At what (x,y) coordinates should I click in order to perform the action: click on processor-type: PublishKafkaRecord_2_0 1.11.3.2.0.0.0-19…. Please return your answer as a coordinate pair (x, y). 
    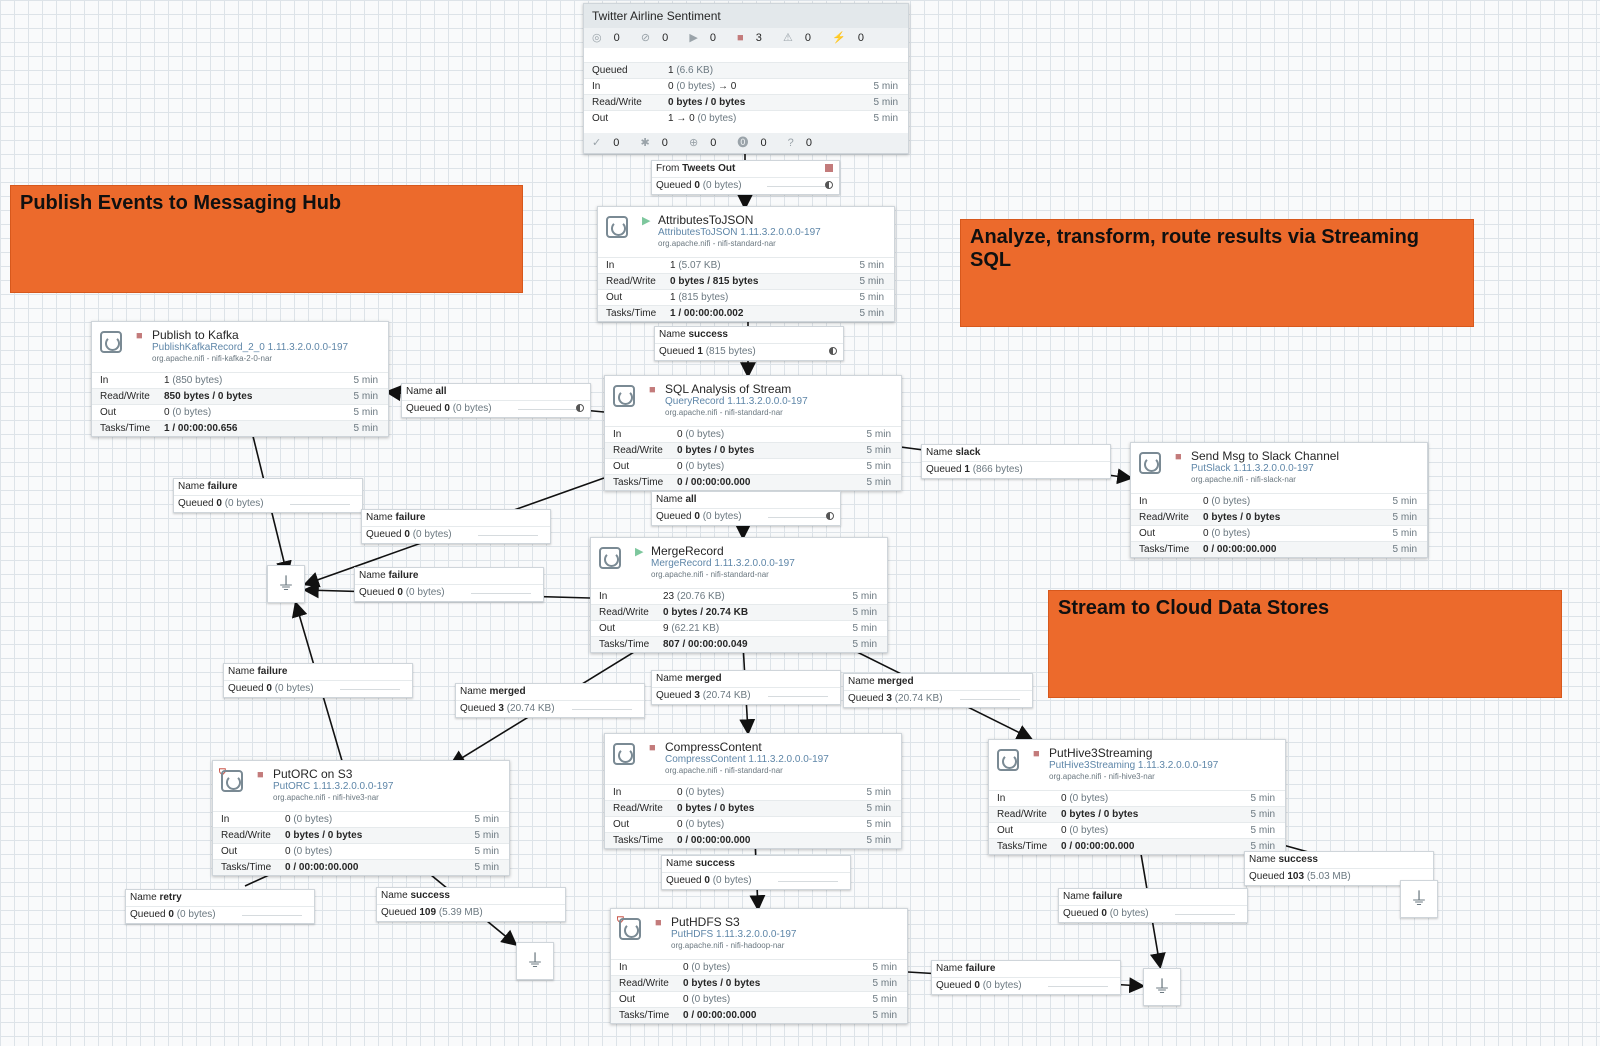
    Looking at the image, I should click on (250, 347).